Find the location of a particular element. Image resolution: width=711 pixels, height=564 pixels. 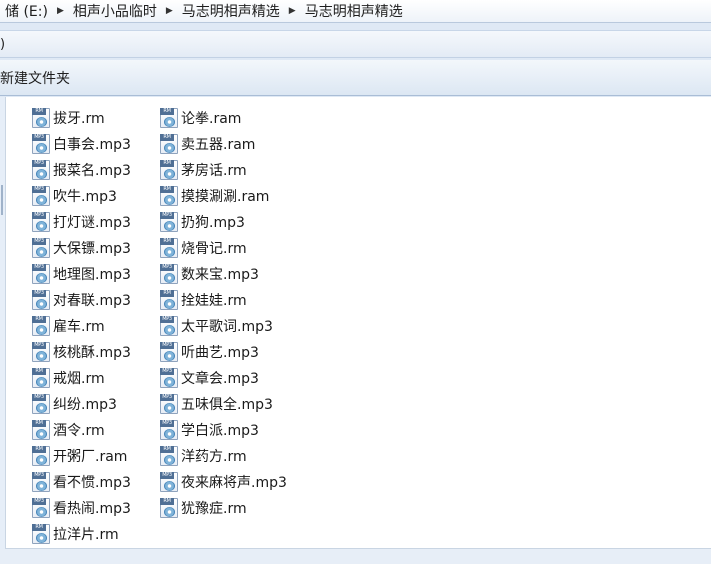

file-item: RM 拴娃娃.rm is located at coordinates (245, 300).